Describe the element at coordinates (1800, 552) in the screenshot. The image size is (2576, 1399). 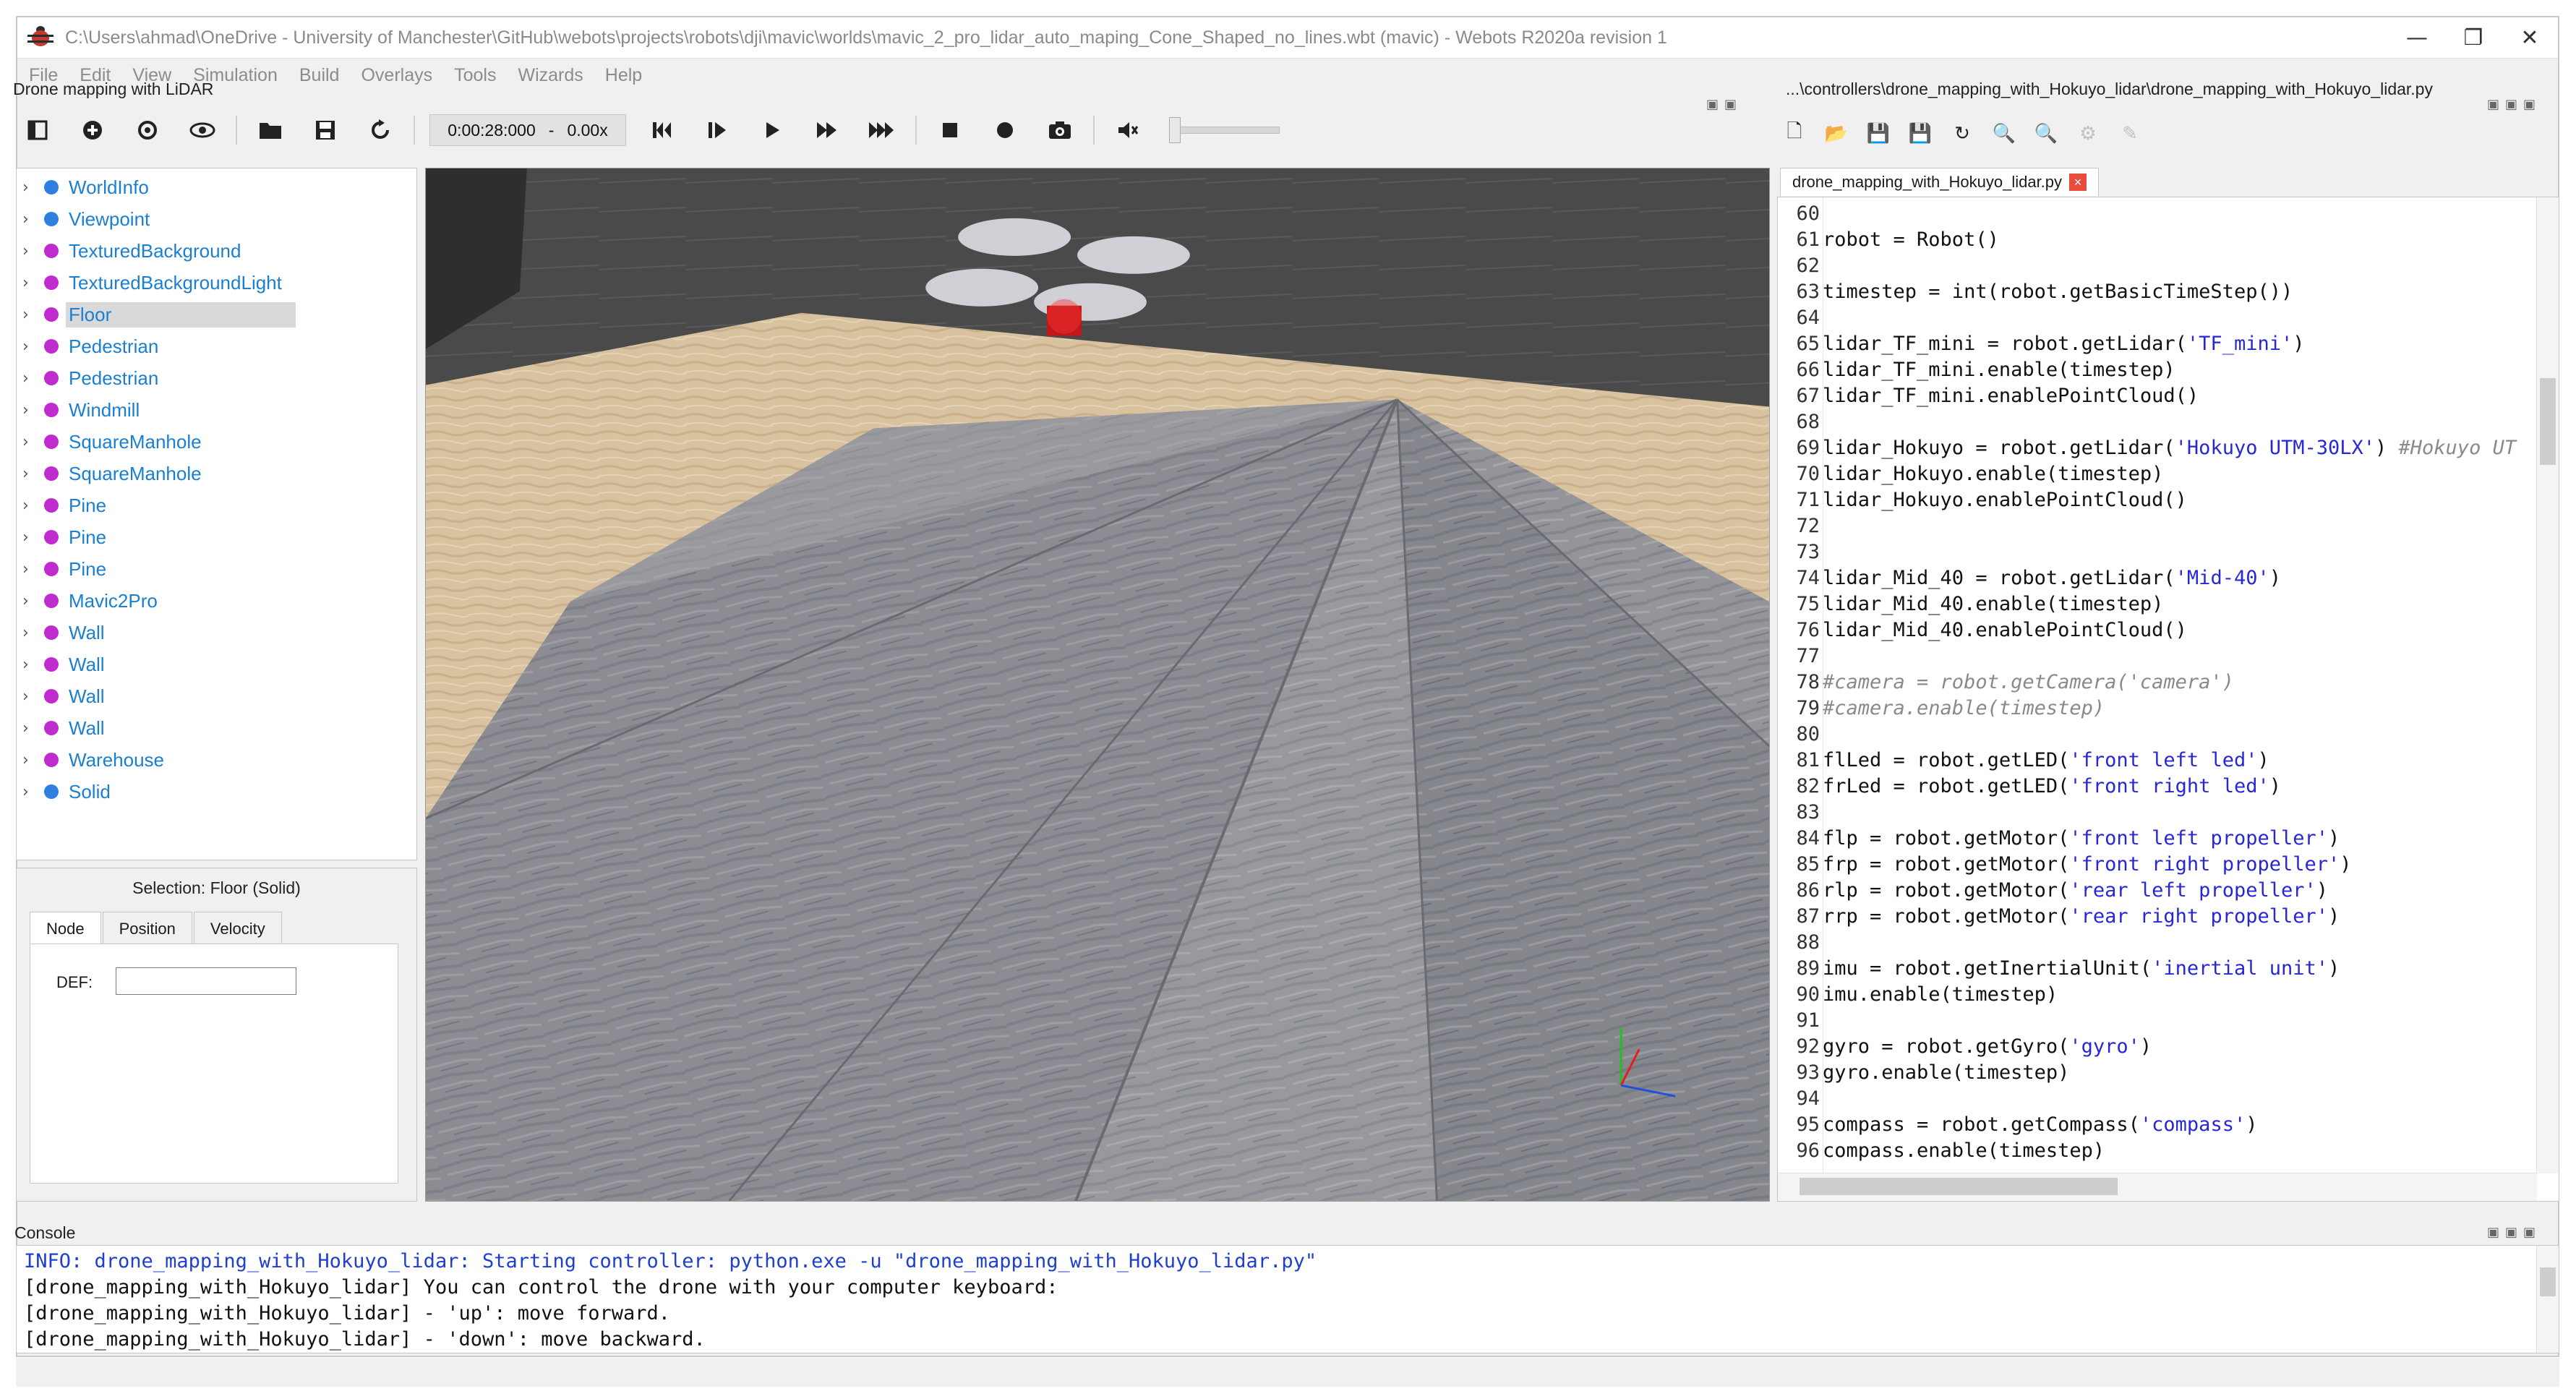
I see `code-line: 73` at that location.